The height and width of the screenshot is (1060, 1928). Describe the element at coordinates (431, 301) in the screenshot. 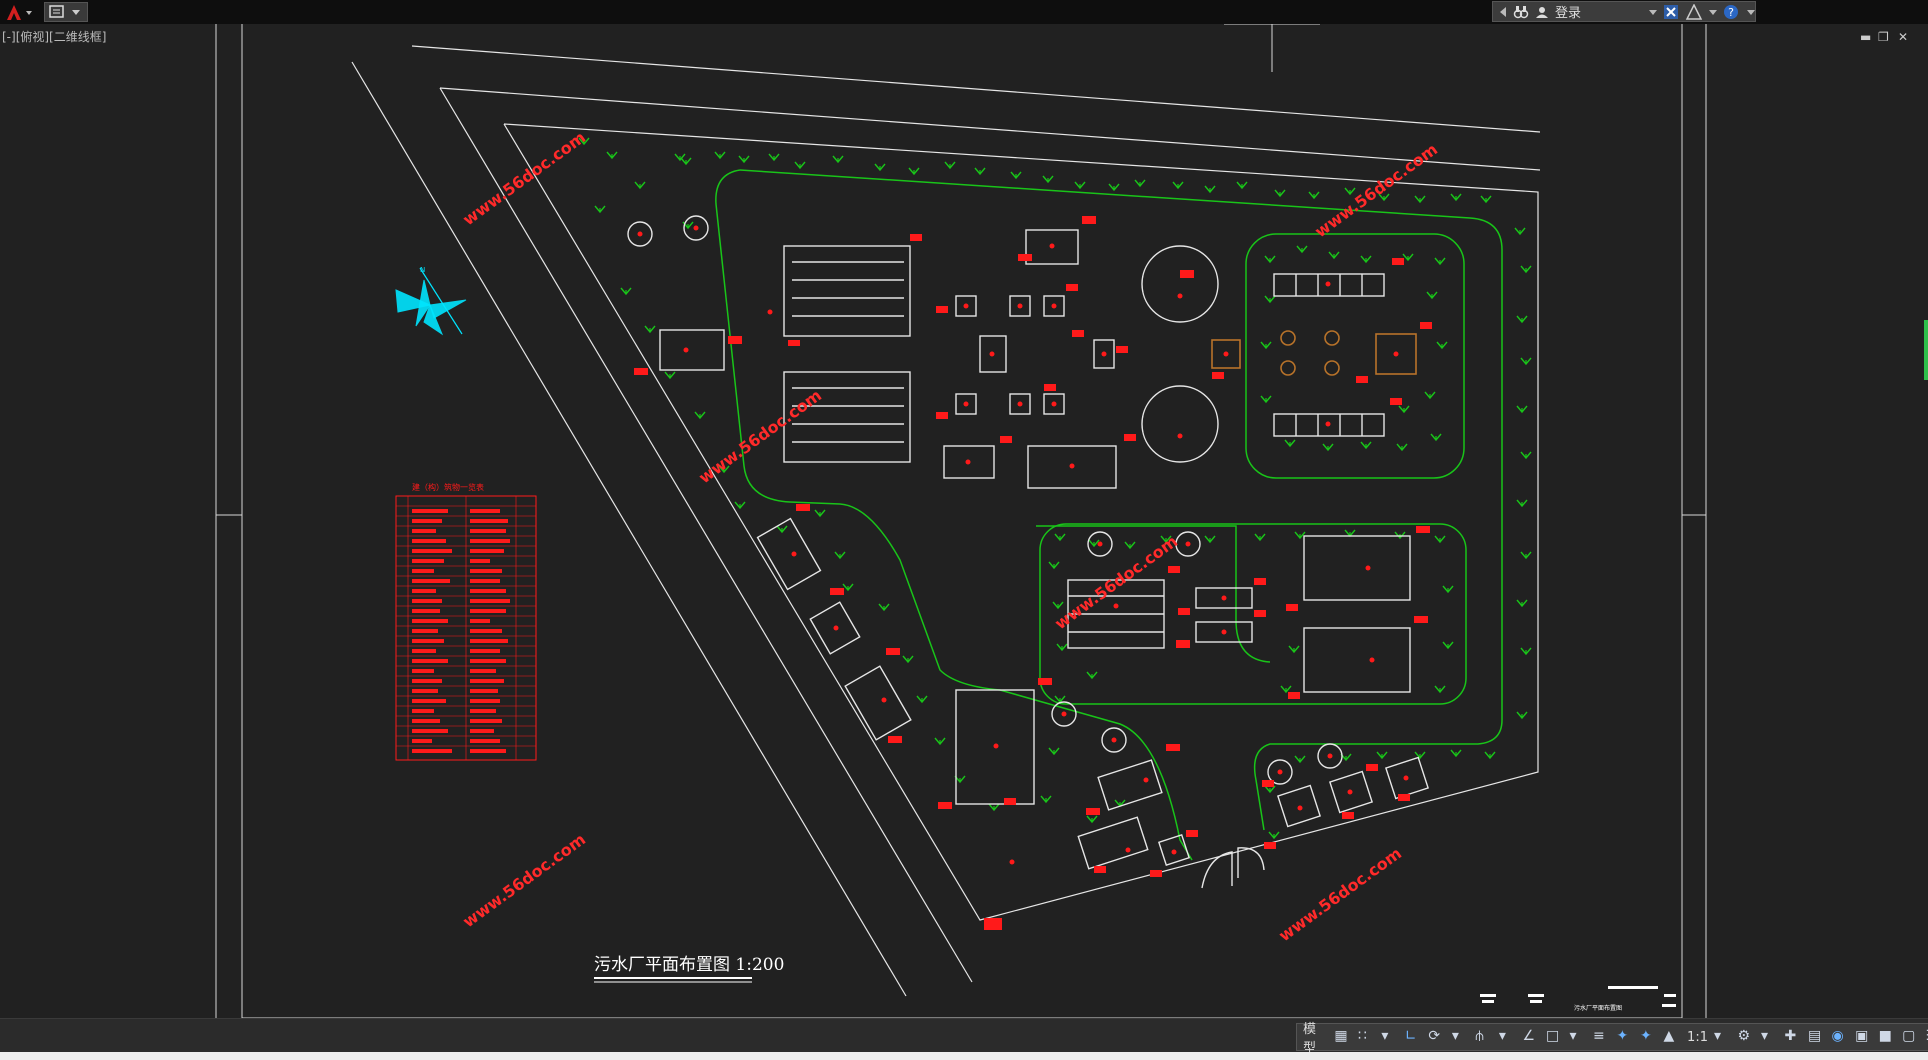

I see `north-arrow-icon: N` at that location.